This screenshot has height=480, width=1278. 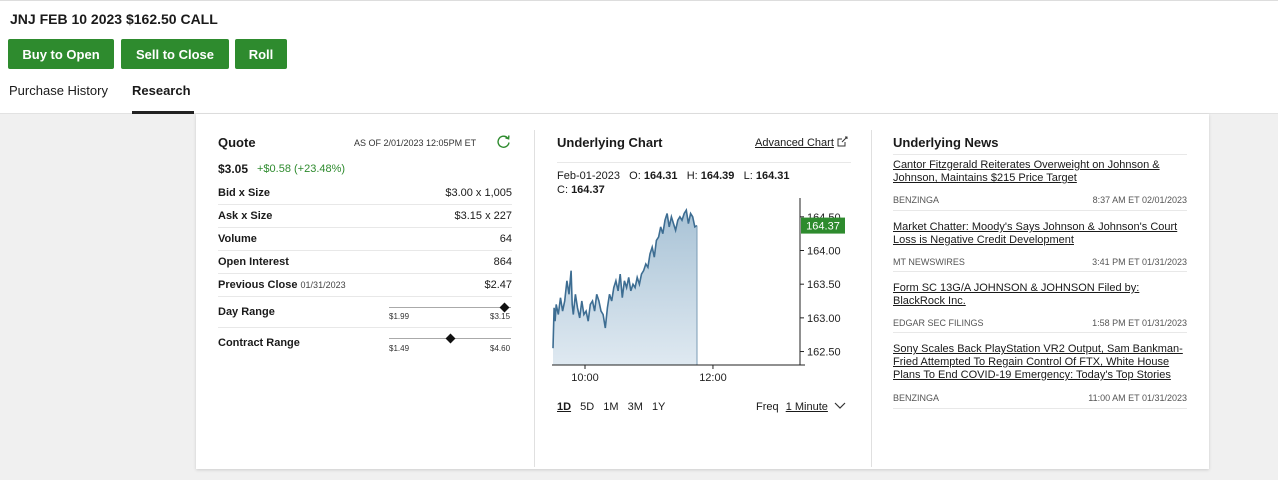 I want to click on range-1m: 1M, so click(x=610, y=407).